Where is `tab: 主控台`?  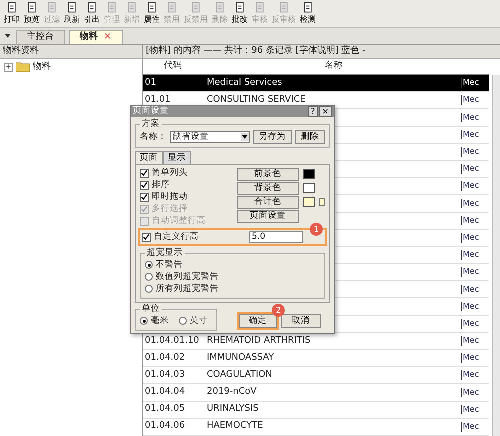 tab: 主控台 is located at coordinates (40, 37).